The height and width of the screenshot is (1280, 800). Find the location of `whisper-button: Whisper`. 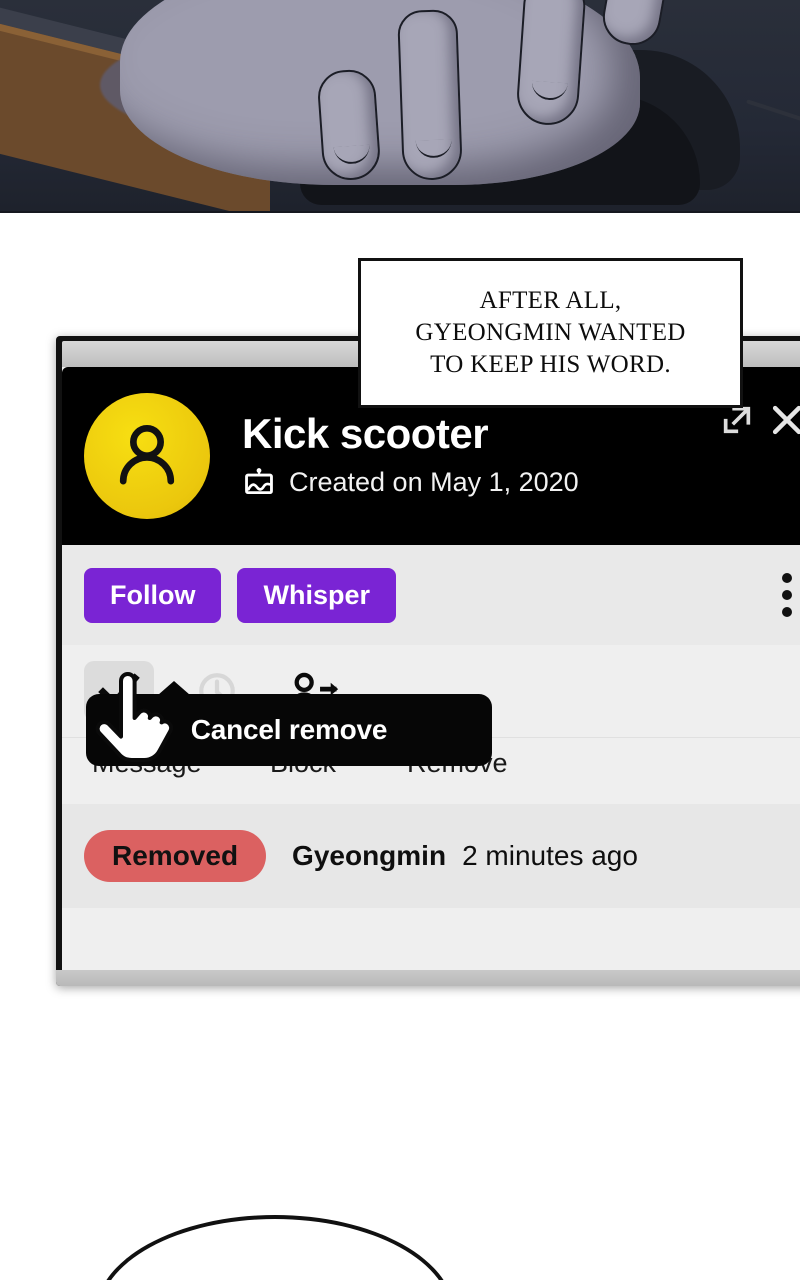

whisper-button: Whisper is located at coordinates (316, 595).